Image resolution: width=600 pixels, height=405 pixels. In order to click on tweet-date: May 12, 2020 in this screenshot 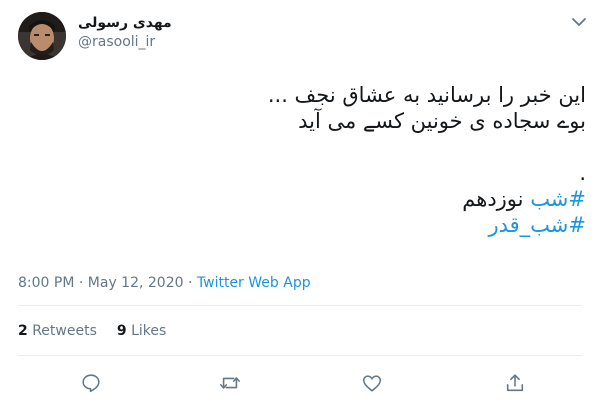, I will do `click(136, 283)`.